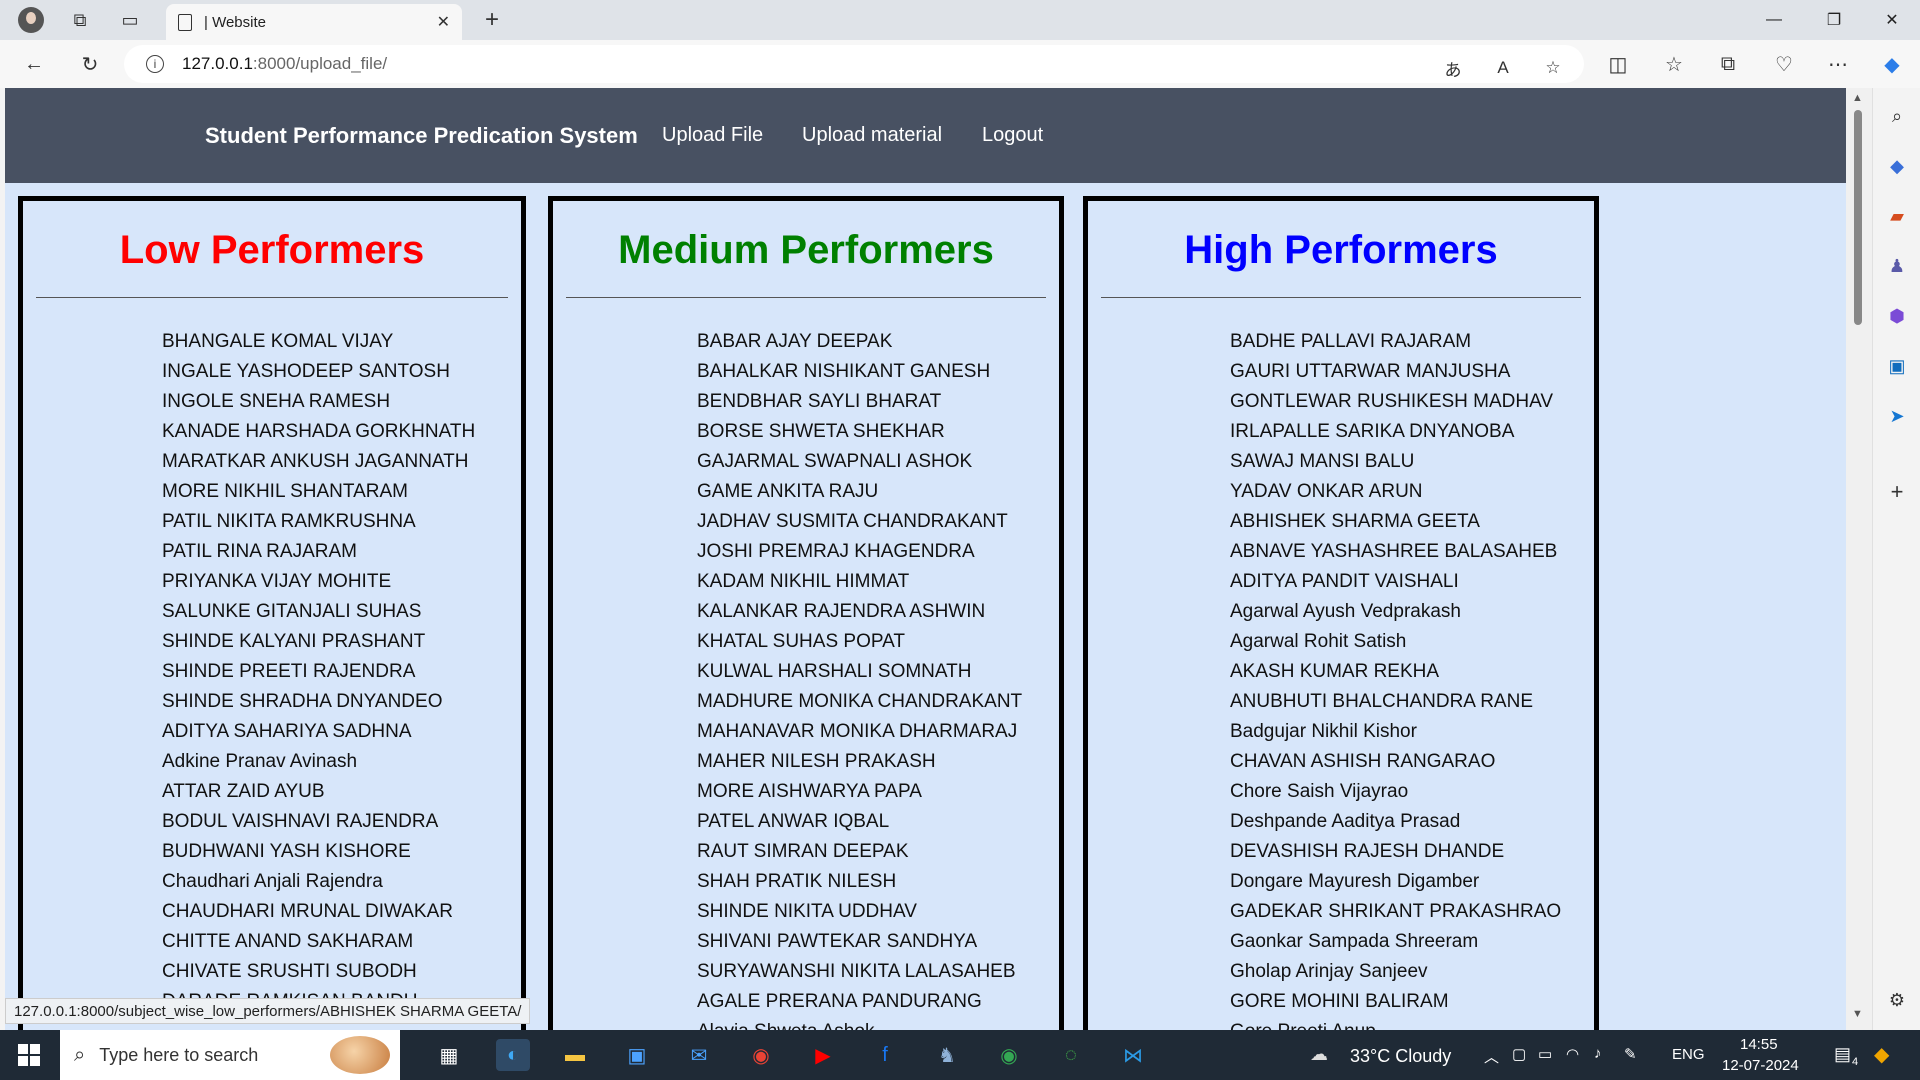 Image resolution: width=1920 pixels, height=1080 pixels. Describe the element at coordinates (1858, 217) in the screenshot. I see `scroll-thumb` at that location.